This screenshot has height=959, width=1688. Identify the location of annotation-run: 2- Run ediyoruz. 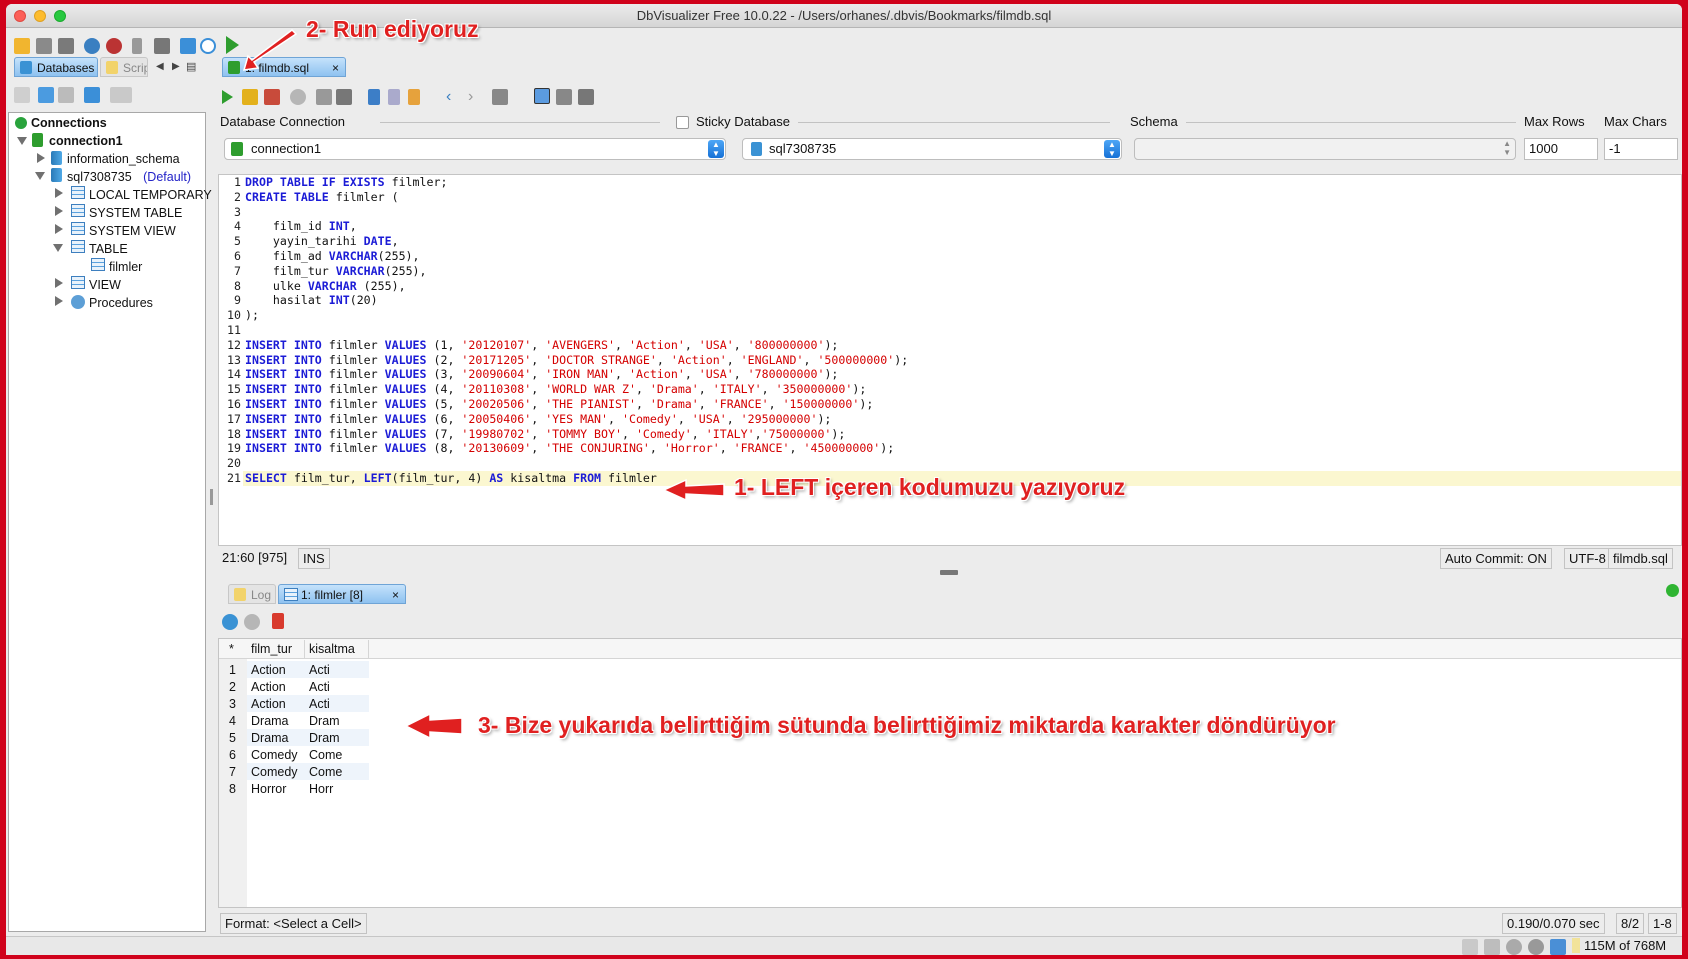
(392, 29).